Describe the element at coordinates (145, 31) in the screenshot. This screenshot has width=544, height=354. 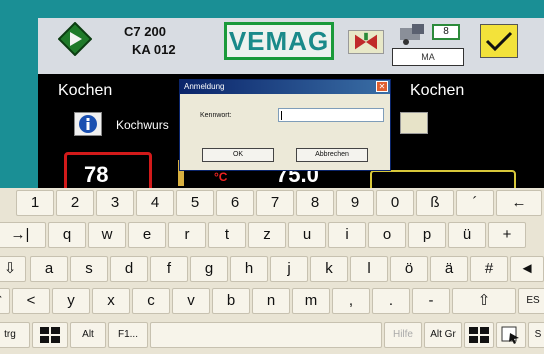
I see `code-line-1: C7 200` at that location.